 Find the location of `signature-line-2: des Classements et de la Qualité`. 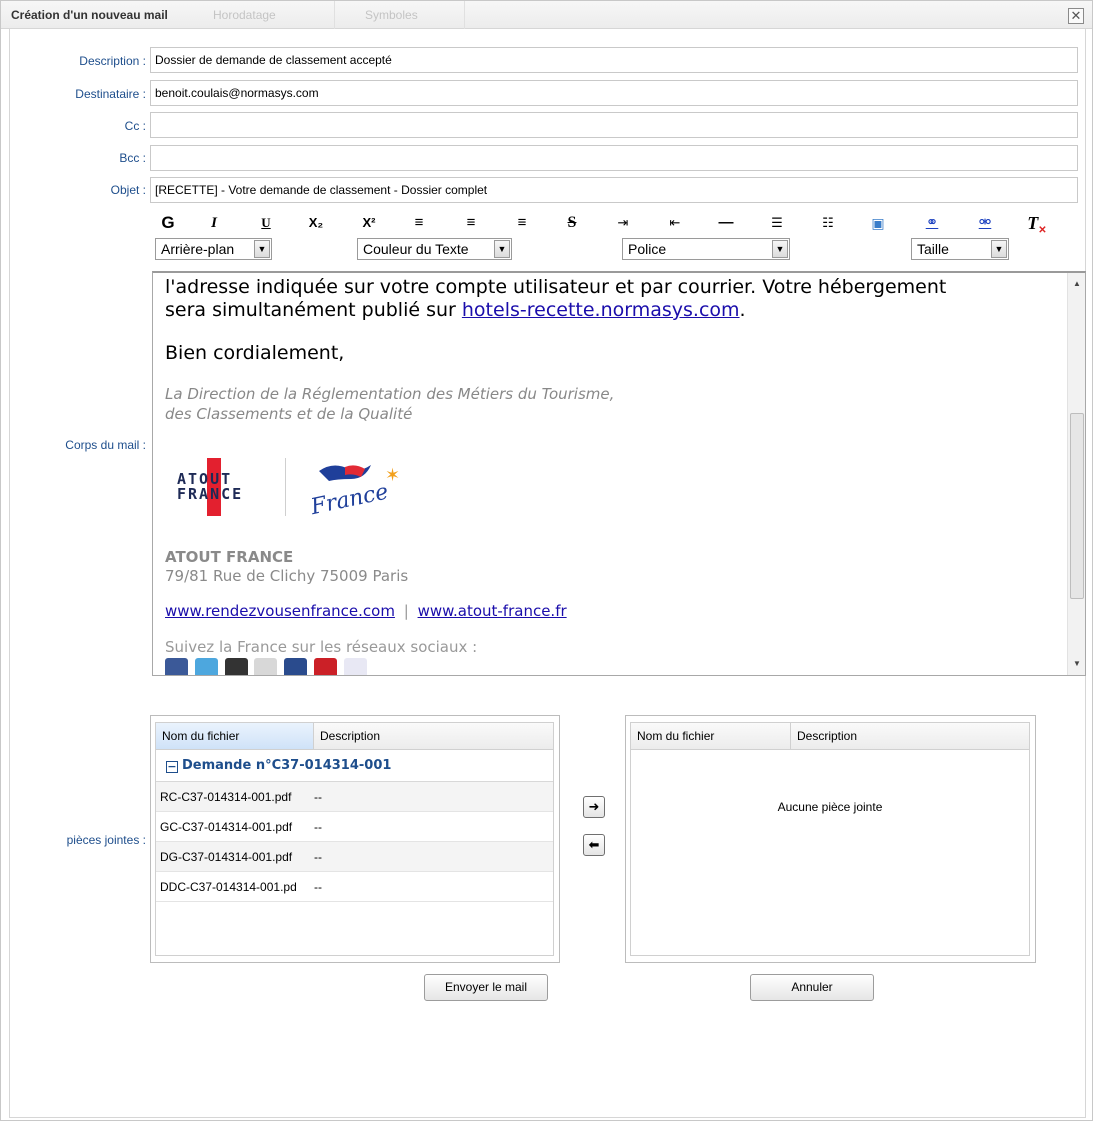

signature-line-2: des Classements et de la Qualité is located at coordinates (289, 414).